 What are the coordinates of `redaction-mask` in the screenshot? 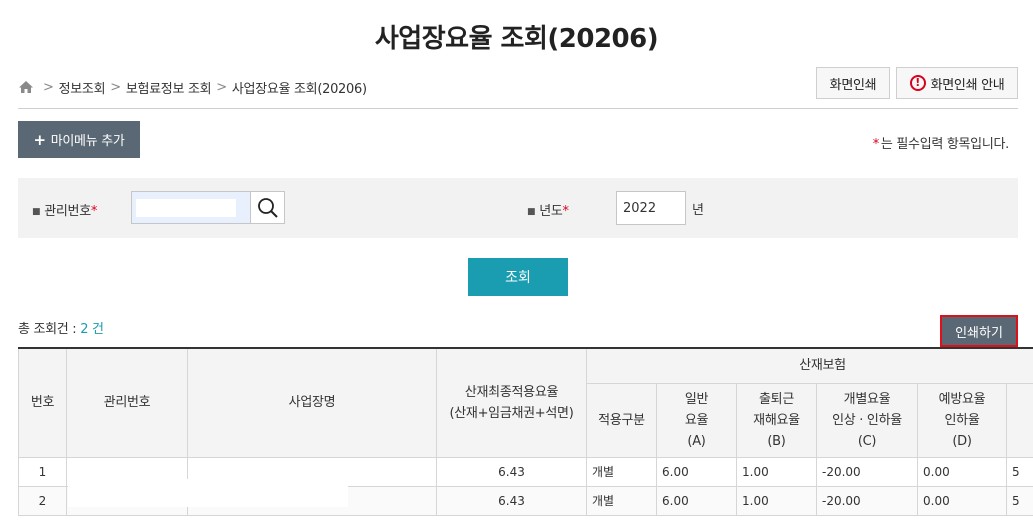 It's located at (208, 493).